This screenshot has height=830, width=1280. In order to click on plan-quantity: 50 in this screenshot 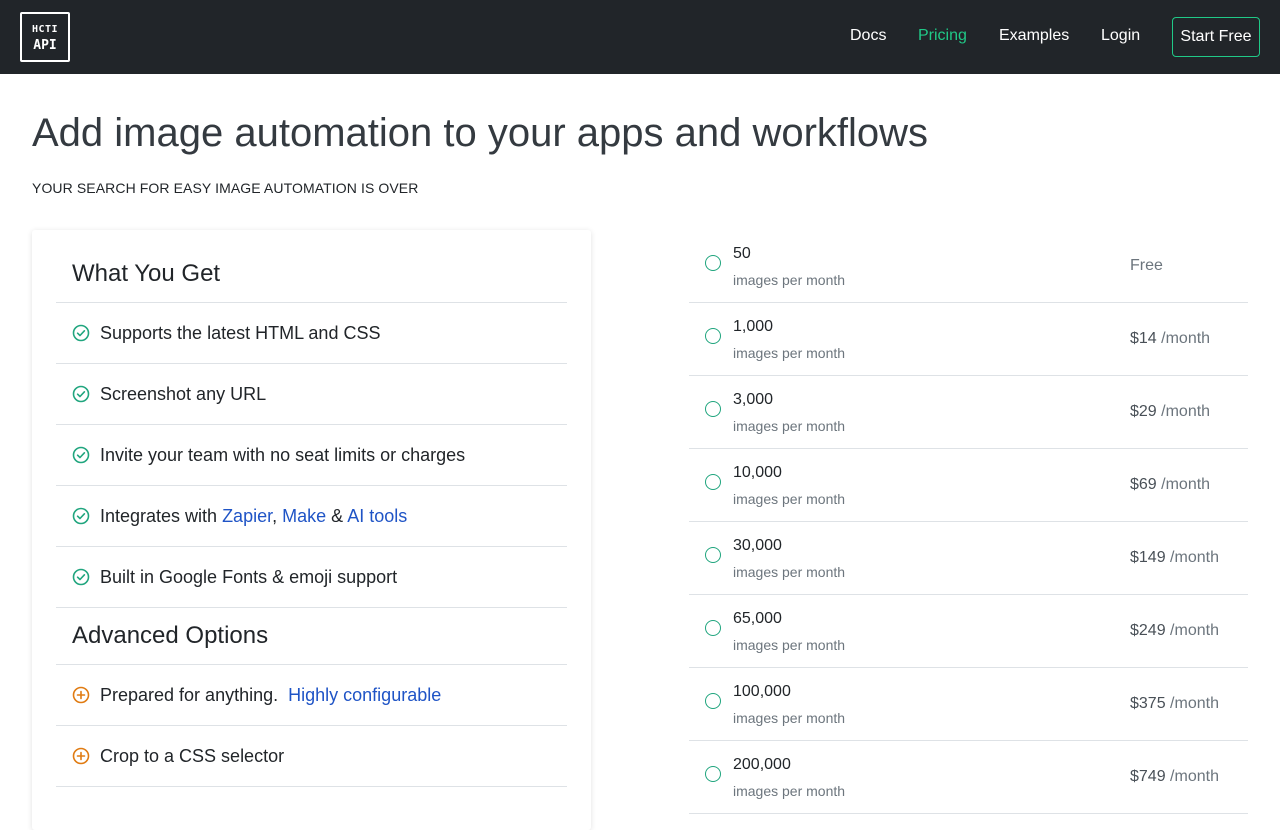, I will do `click(742, 253)`.